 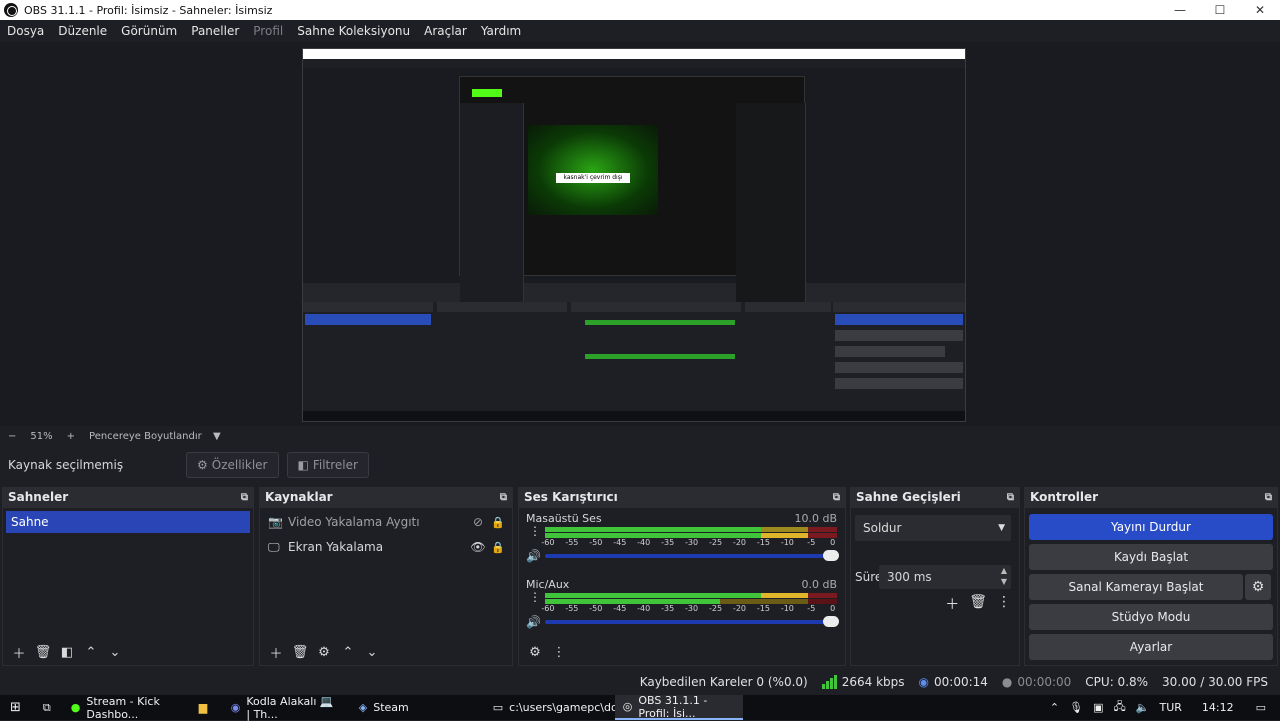 What do you see at coordinates (1136, 587) in the screenshot?
I see `start-virtual-camera-button: Sanal Kamerayı Başlat` at bounding box center [1136, 587].